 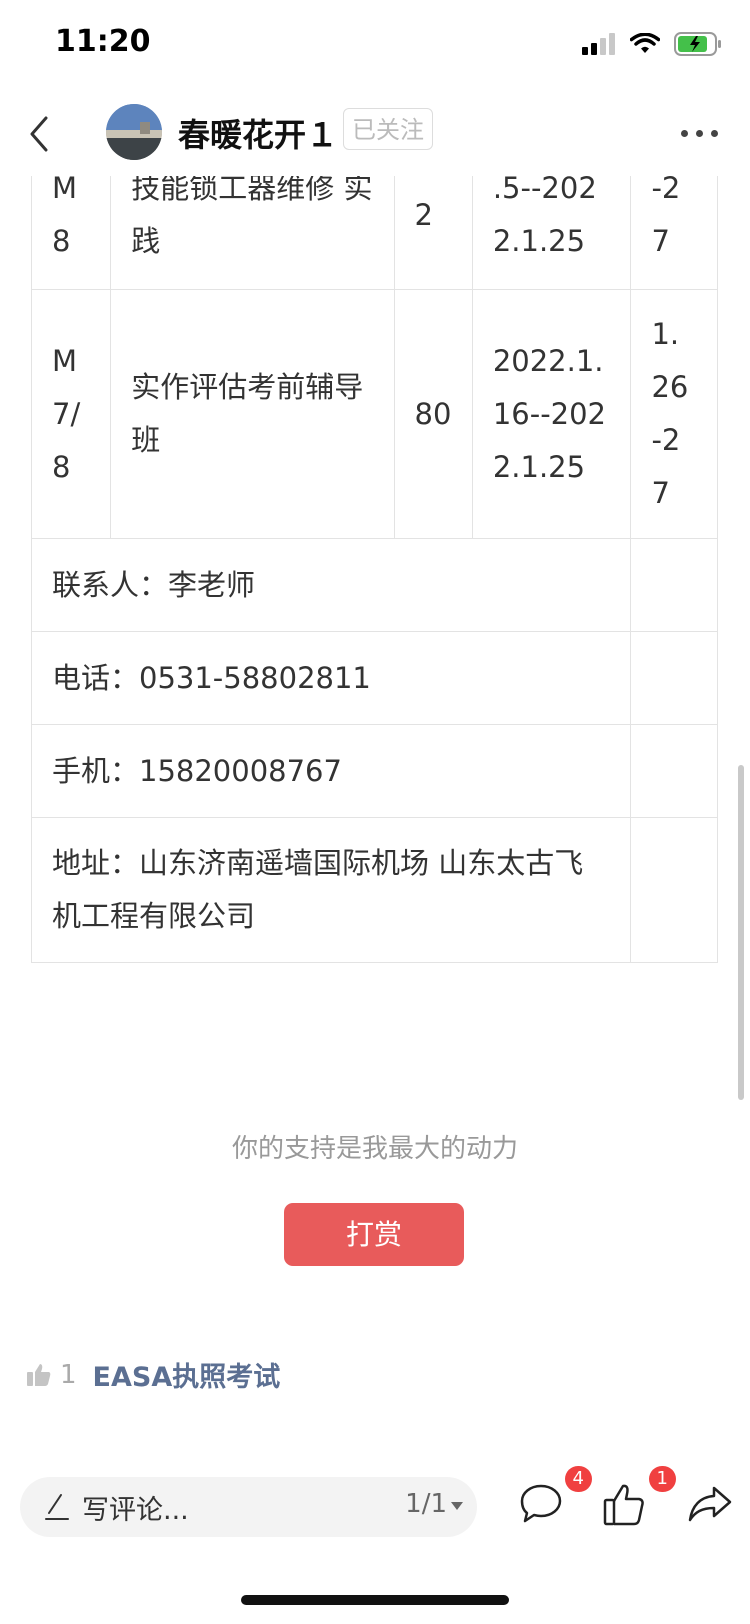 I want to click on author-name: 春暖花开１, so click(x=258, y=133).